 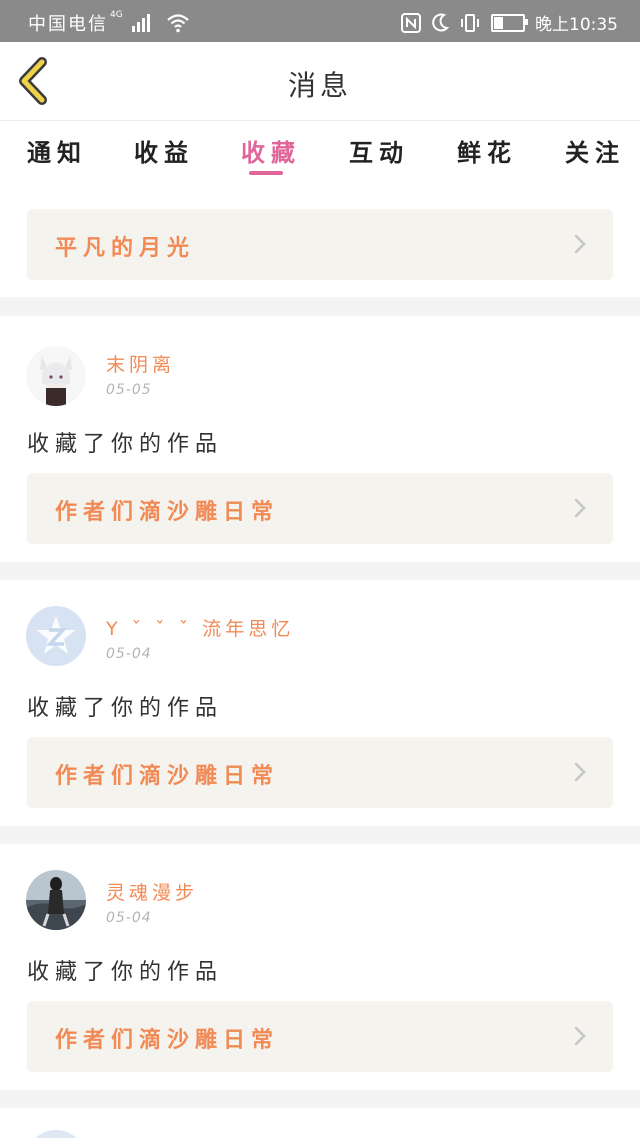 I want to click on username: Y ˇ ˇ ˇ 流年思忆, so click(x=200, y=627).